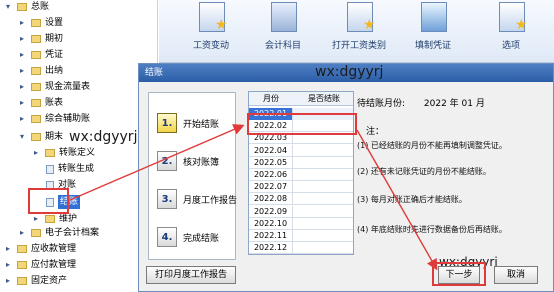  I want to click on table-header: 月份 是否结账, so click(301, 99).